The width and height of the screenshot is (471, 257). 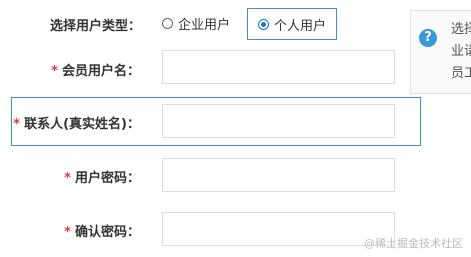 I want to click on radio-enterprise-user: 企业用户, so click(x=196, y=23).